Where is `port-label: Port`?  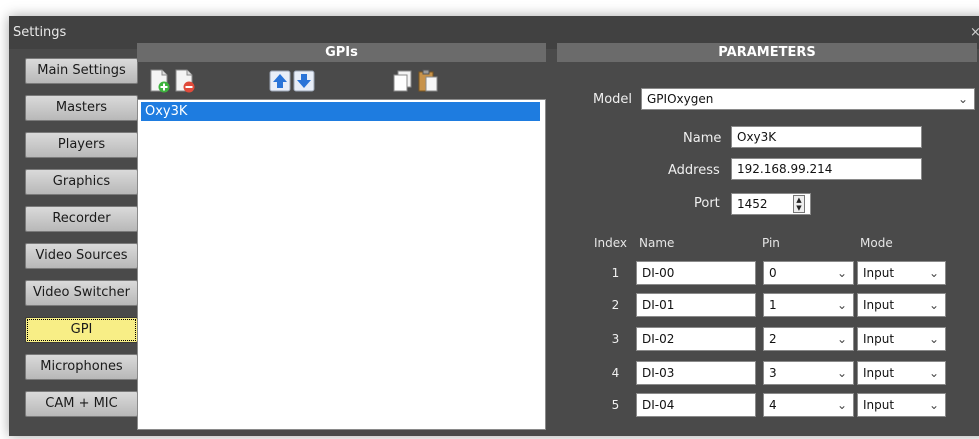 port-label: Port is located at coordinates (707, 203).